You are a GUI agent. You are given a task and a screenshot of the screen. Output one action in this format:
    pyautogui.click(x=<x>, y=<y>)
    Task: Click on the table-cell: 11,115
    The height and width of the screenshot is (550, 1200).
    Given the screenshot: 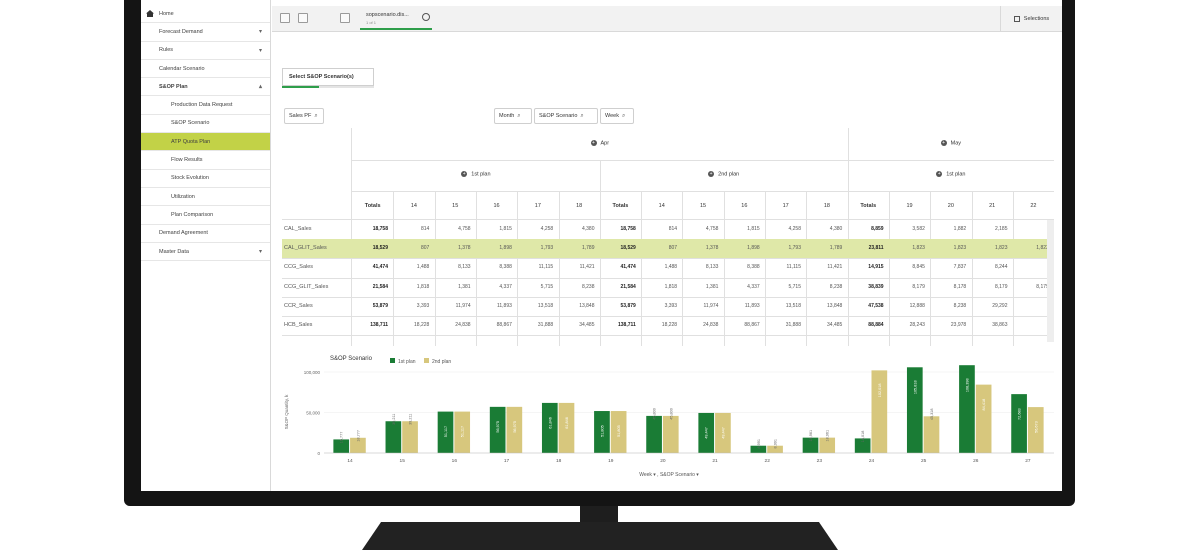 What is the action you would take?
    pyautogui.click(x=546, y=267)
    